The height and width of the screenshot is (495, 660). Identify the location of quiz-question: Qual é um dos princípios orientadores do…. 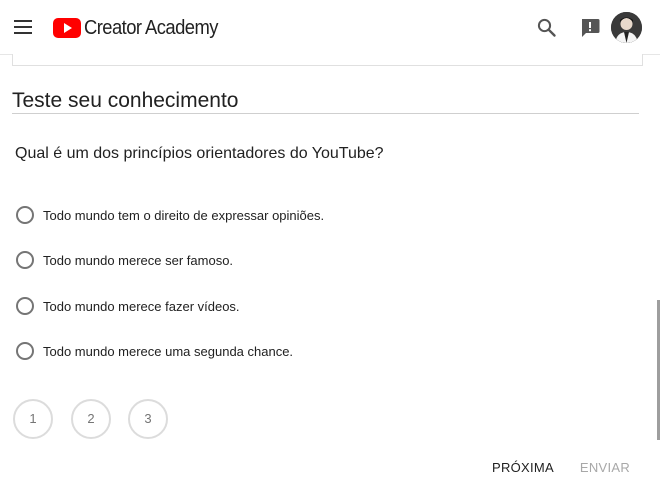
(199, 153).